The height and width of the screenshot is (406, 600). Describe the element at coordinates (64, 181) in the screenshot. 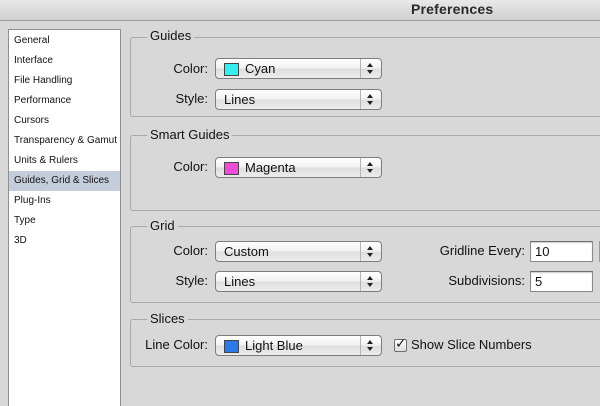

I see `sidebar-item-guides-grid-slices: Guides, Grid & Slices` at that location.